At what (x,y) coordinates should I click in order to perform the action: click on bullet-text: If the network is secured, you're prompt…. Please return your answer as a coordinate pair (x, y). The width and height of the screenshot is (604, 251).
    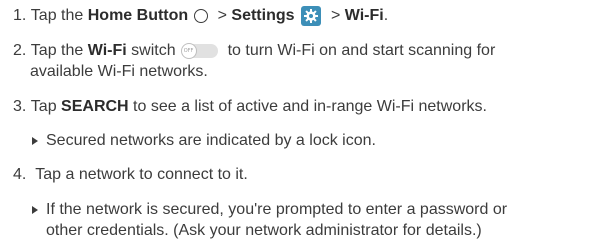
    Looking at the image, I should click on (277, 209).